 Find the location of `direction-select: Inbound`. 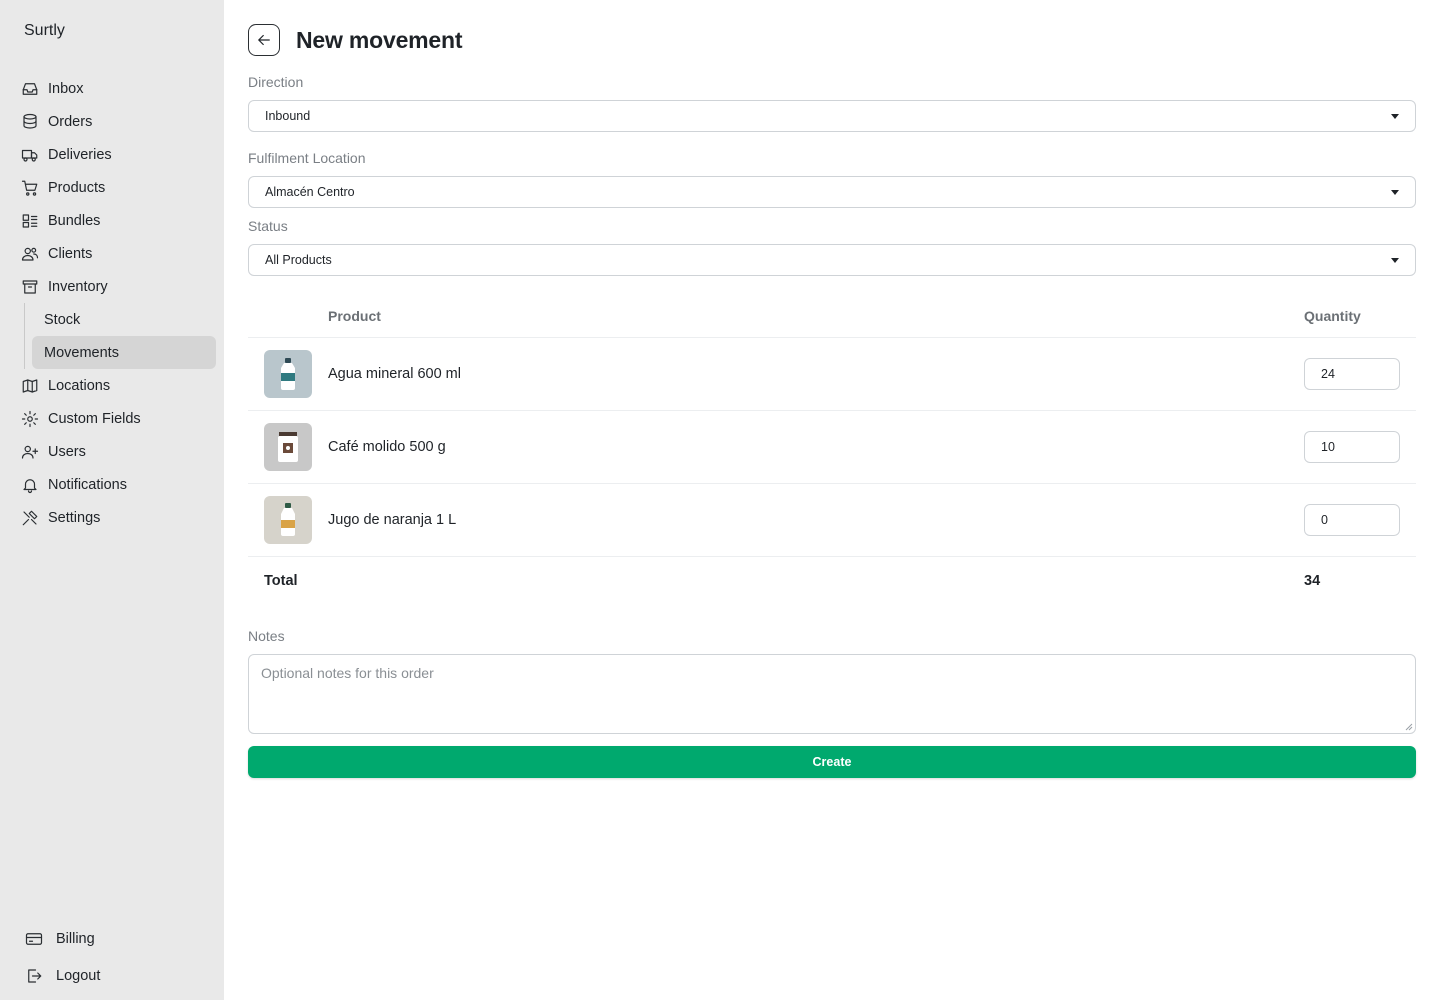

direction-select: Inbound is located at coordinates (832, 116).